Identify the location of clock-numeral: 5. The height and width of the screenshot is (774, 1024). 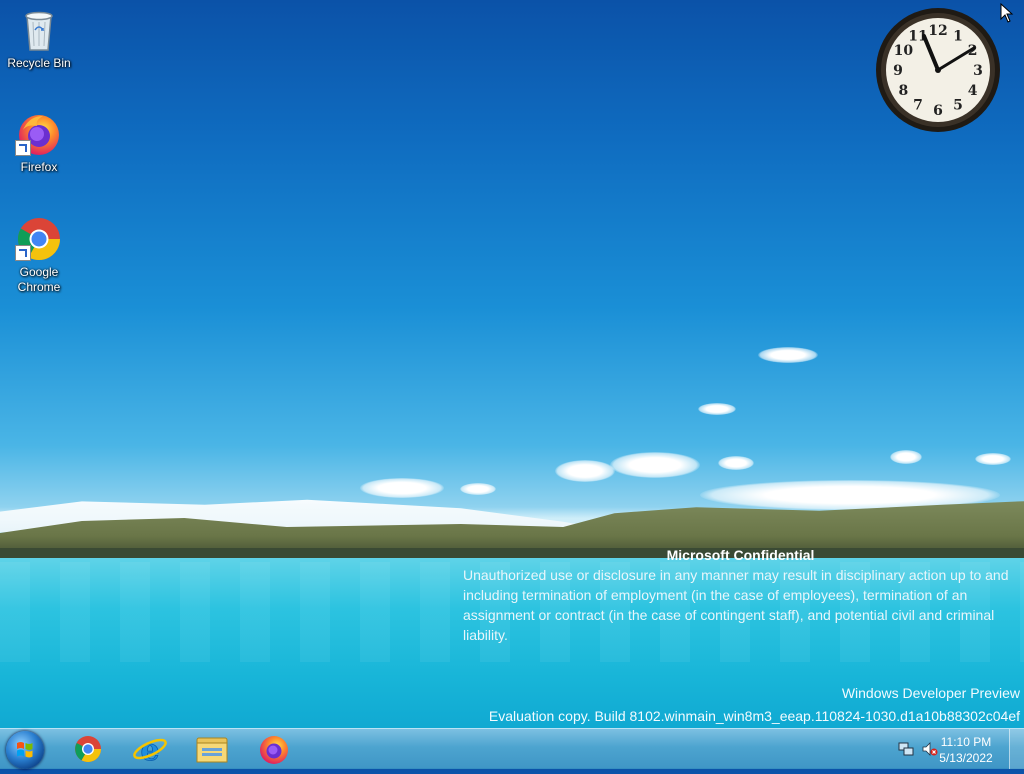
(958, 106).